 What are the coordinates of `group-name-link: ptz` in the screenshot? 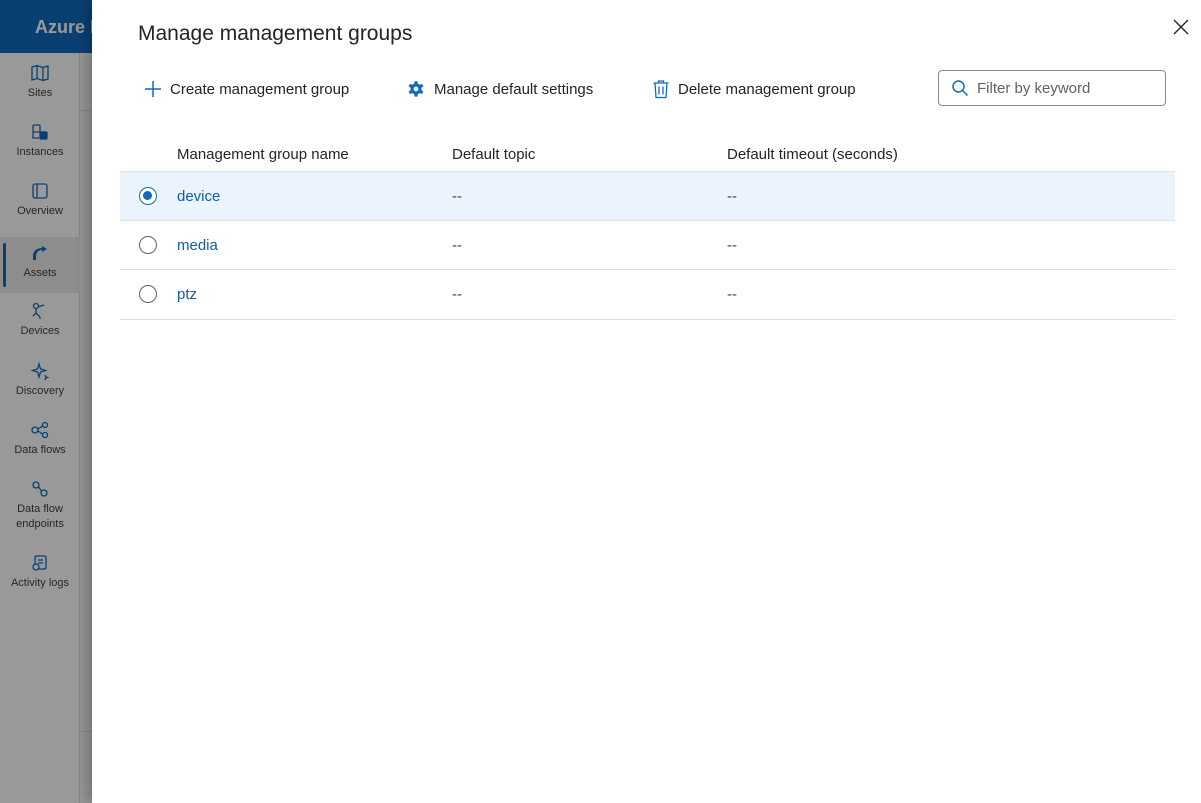 It's located at (187, 294).